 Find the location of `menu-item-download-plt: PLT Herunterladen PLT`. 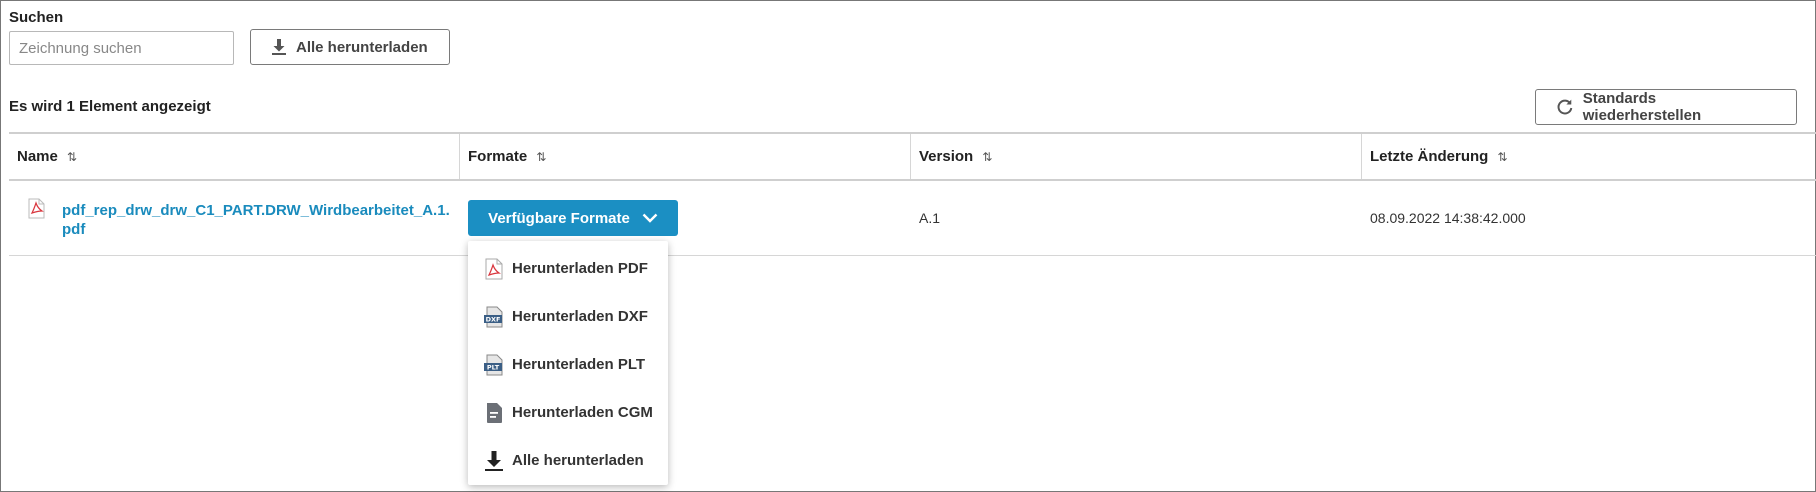

menu-item-download-plt: PLT Herunterladen PLT is located at coordinates (568, 365).